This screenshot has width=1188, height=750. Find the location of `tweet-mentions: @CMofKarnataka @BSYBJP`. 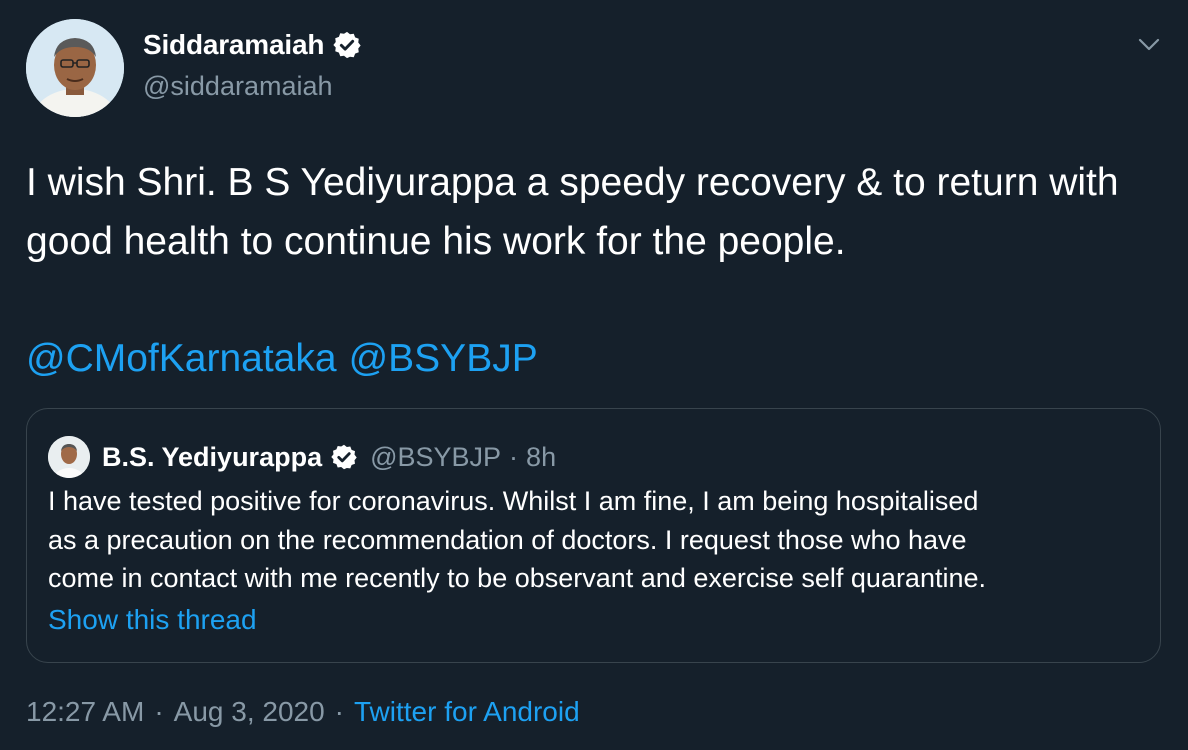

tweet-mentions: @CMofKarnataka @BSYBJP is located at coordinates (282, 359).